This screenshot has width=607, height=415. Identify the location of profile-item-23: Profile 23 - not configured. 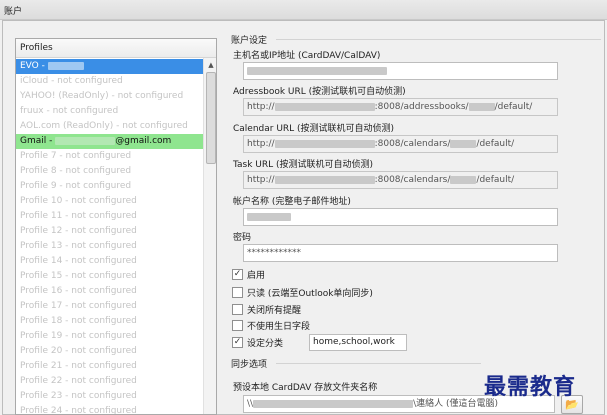
(109, 396).